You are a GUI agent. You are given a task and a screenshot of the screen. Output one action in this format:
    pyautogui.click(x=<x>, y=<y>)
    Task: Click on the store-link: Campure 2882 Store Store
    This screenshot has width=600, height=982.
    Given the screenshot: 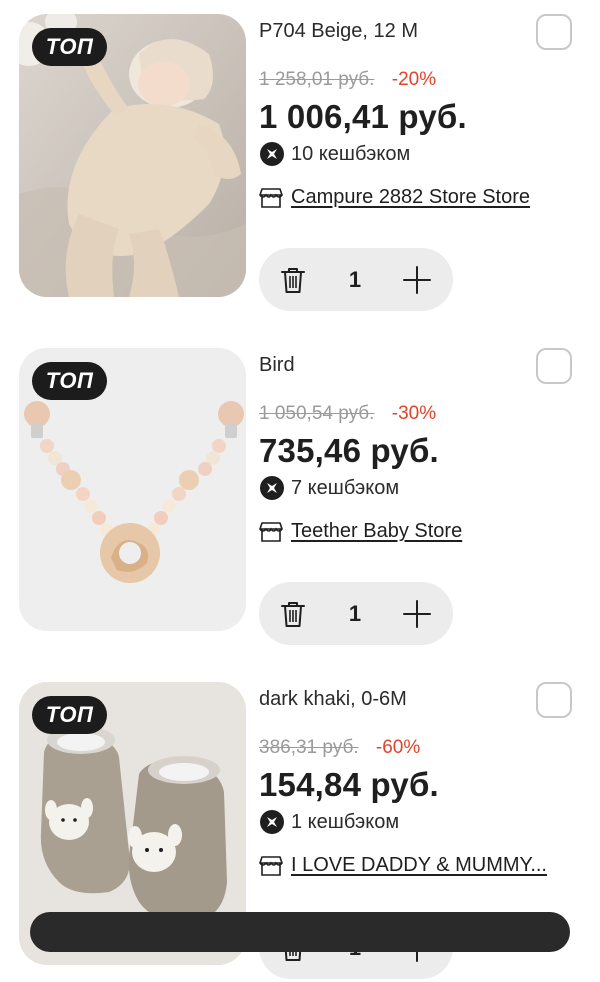 What is the action you would take?
    pyautogui.click(x=394, y=197)
    